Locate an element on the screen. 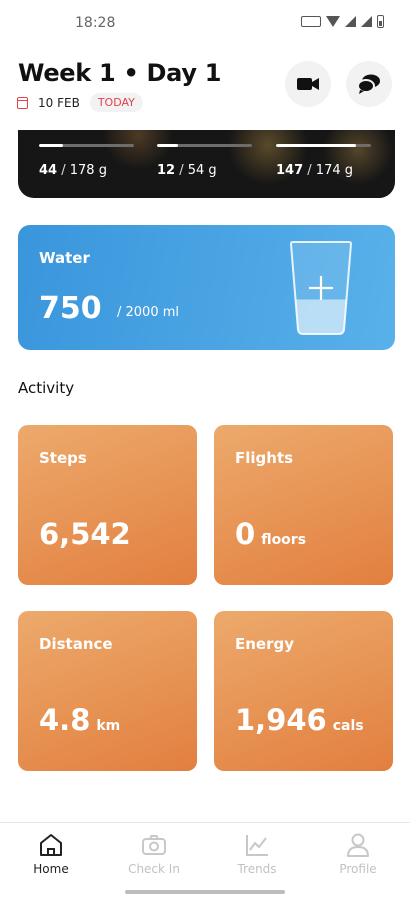  steps-value: 6,542 is located at coordinates (85, 534).